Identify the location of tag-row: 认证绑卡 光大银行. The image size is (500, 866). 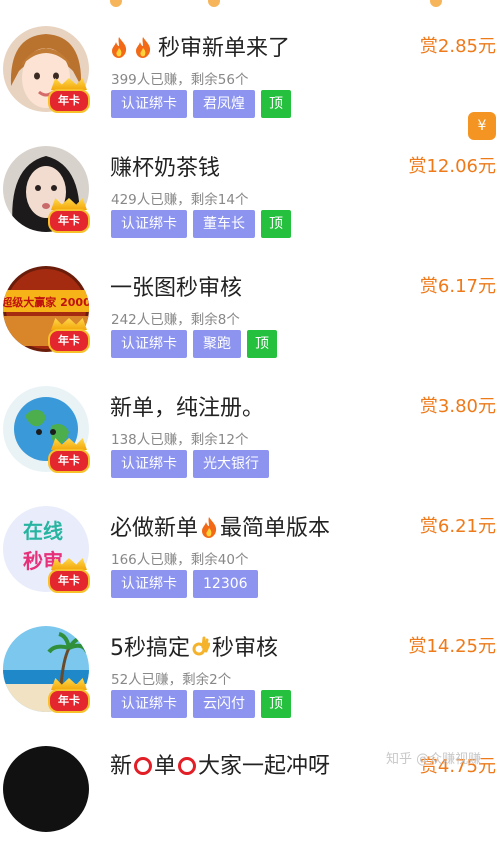
(190, 464).